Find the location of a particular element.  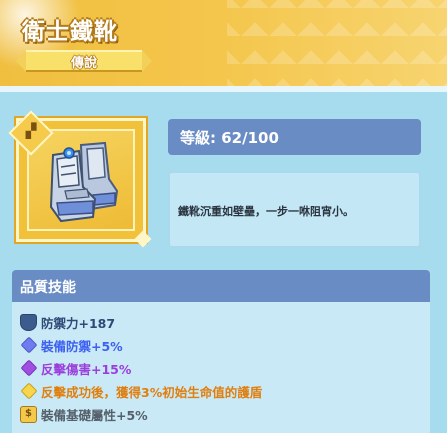

skill-text: 反擊成功後，獲得3%初始生命值的護盾 is located at coordinates (152, 392).